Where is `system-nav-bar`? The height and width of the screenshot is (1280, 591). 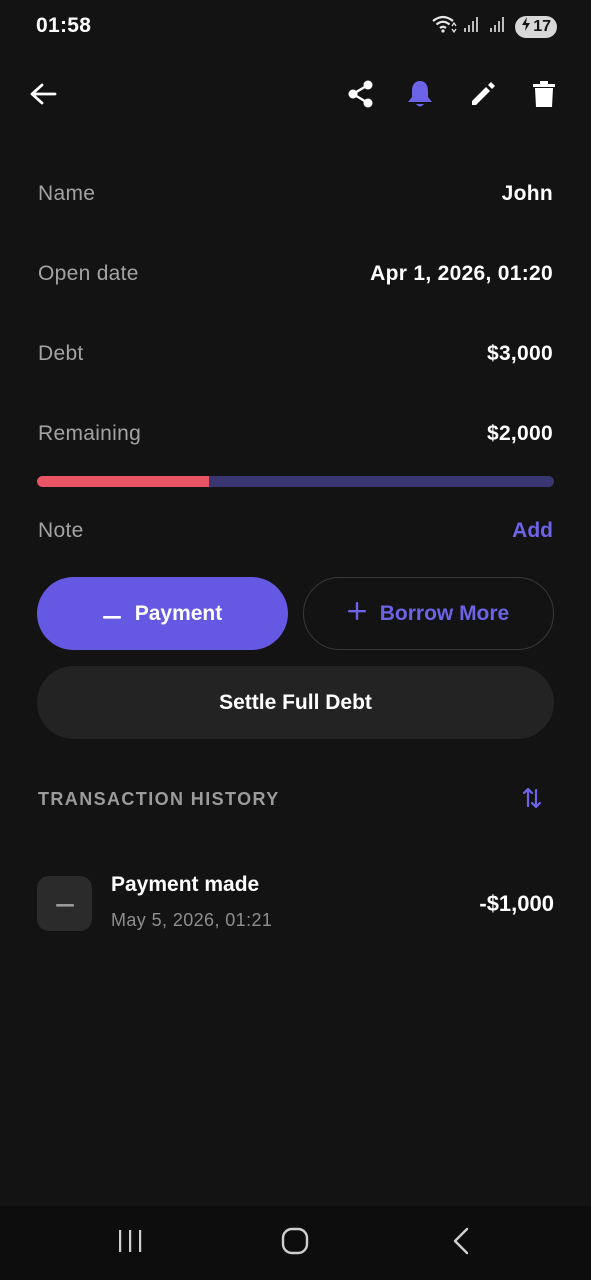 system-nav-bar is located at coordinates (295, 1243).